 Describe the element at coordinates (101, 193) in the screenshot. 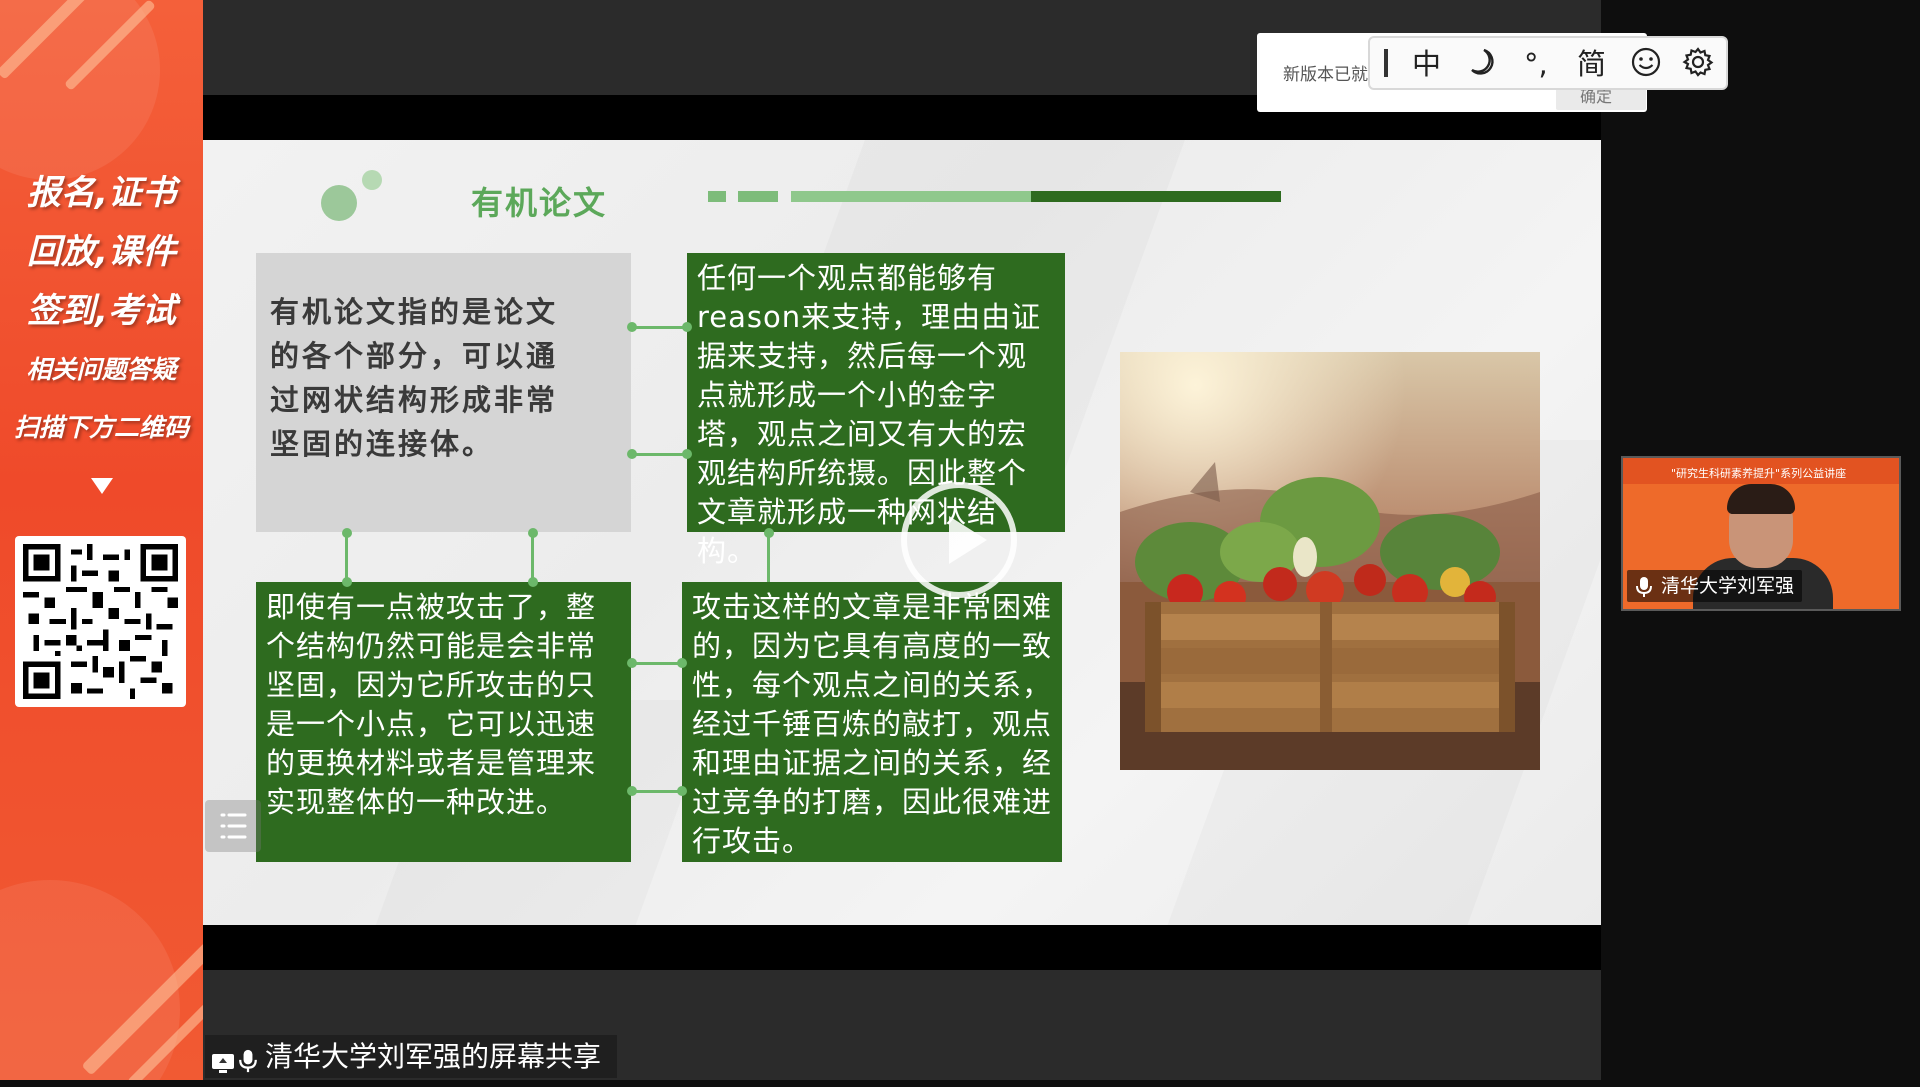

I see `banner-line-registration: 报名,证书` at that location.